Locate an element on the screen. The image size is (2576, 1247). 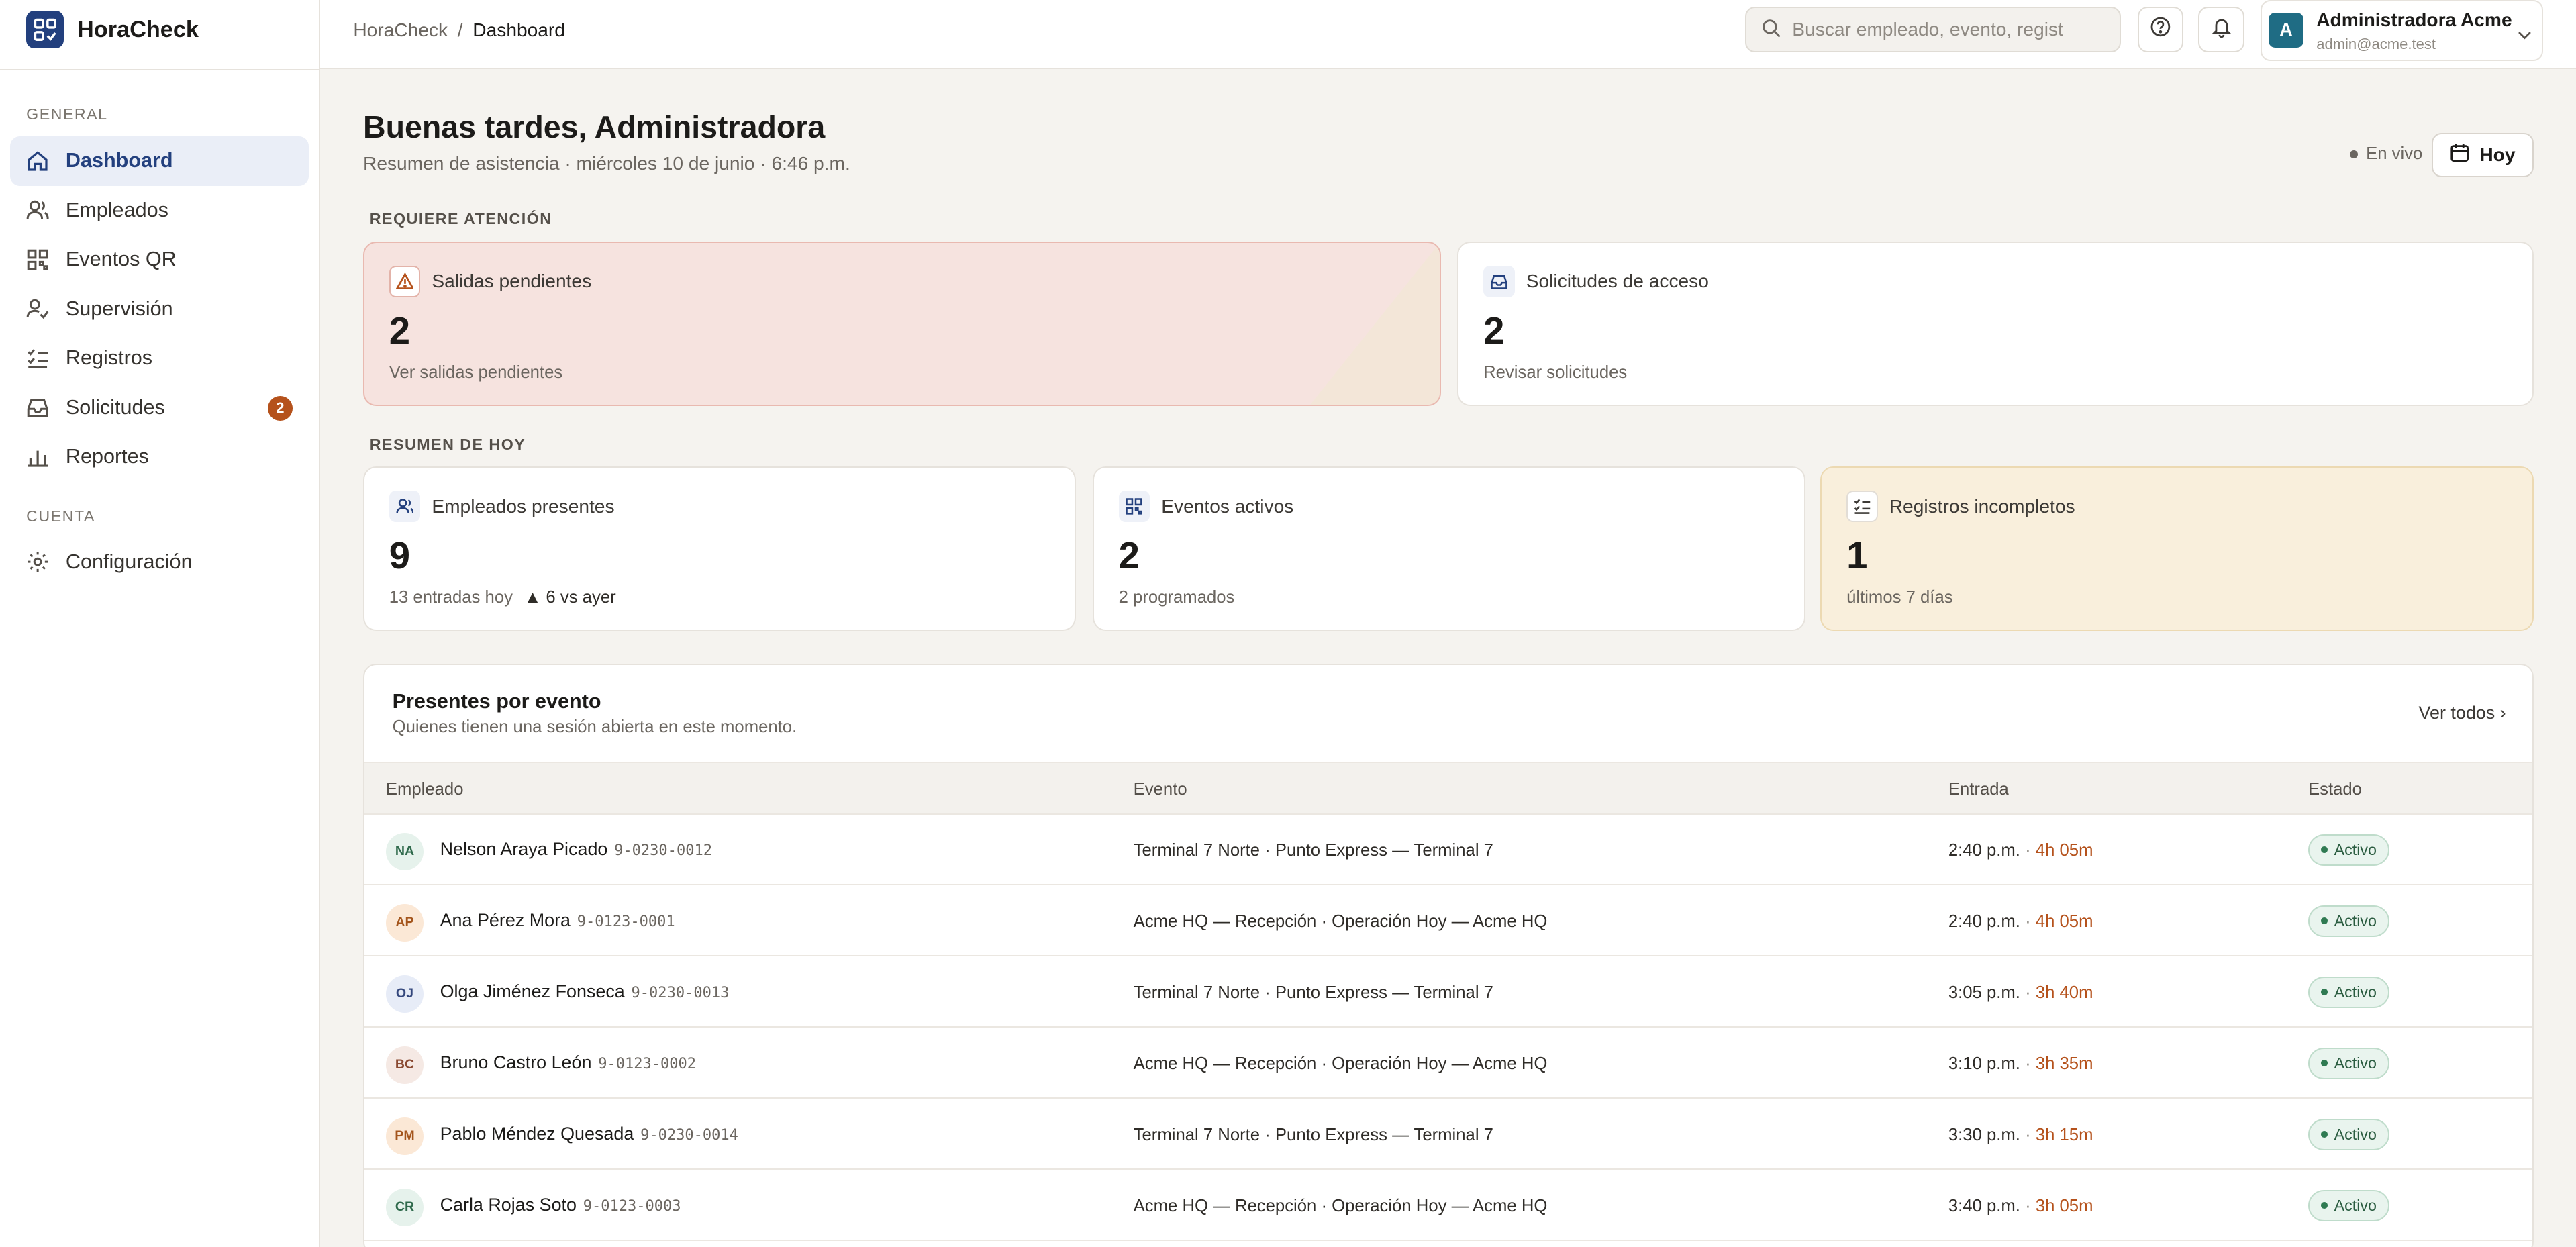
card-footer: 2 programados is located at coordinates (1176, 597).